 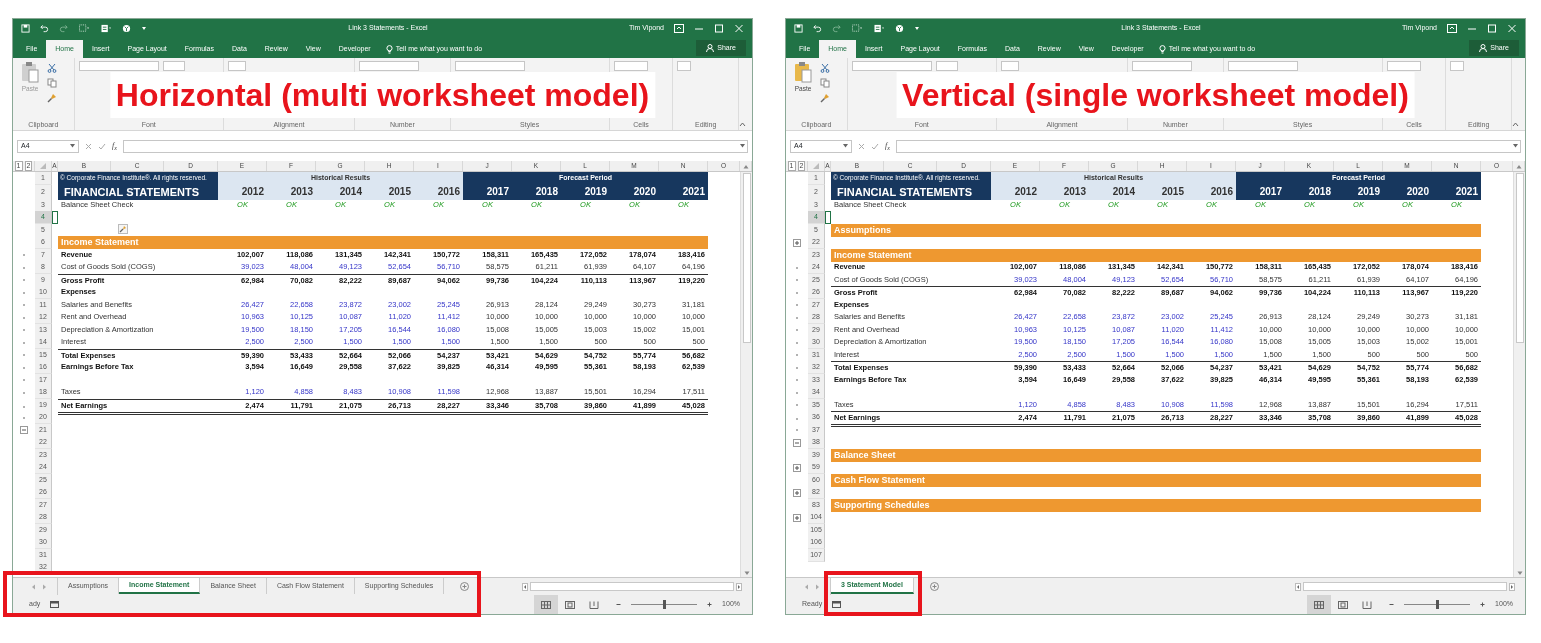 I want to click on overlay-title: Vertical (single worksheet model), so click(x=1155, y=95).